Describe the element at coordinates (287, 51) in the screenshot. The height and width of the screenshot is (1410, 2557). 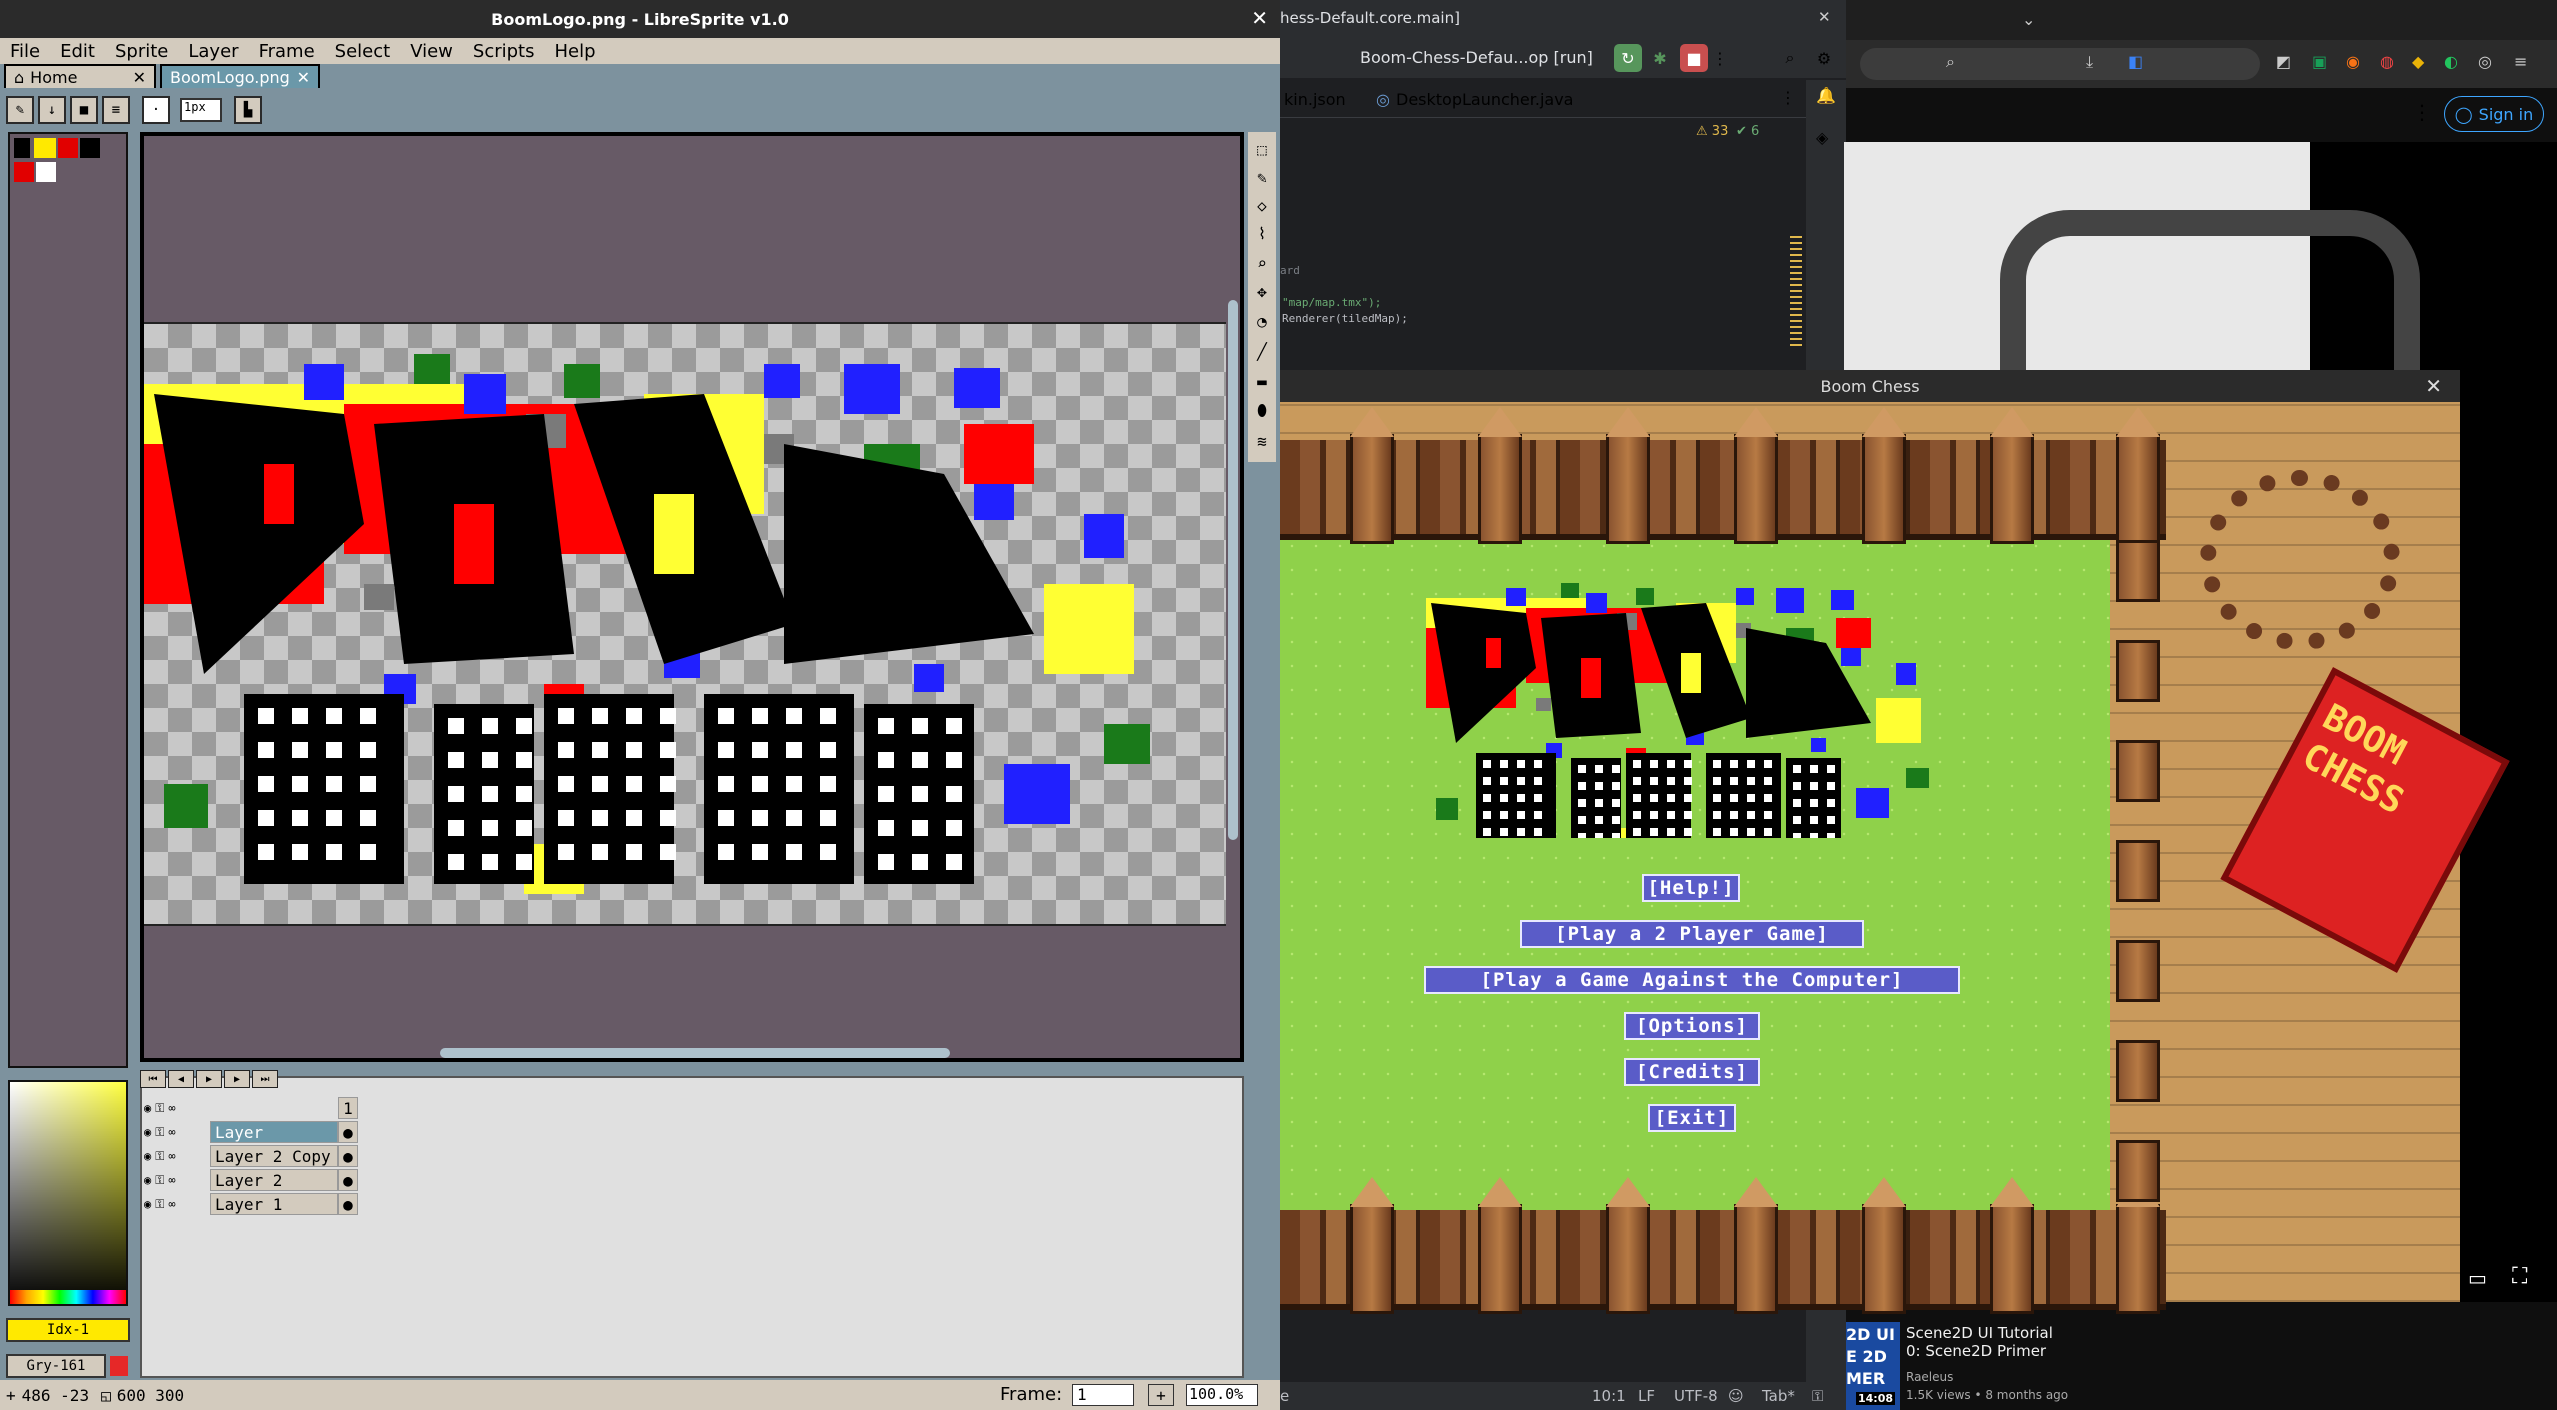
I see `menu-frame: Frame` at that location.